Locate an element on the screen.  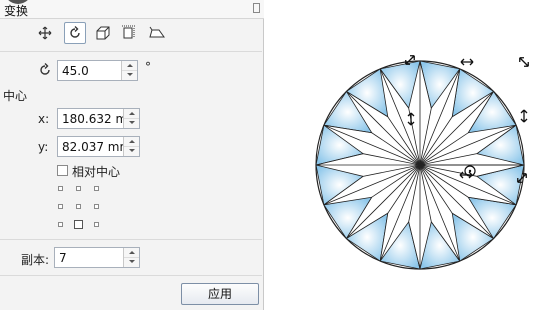
skew-handle-right-icon is located at coordinates (524, 116).